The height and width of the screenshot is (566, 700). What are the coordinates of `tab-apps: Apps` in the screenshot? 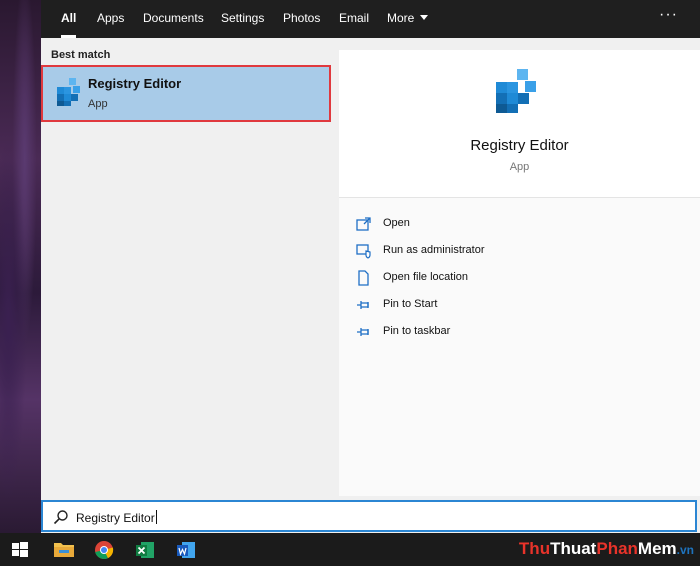 It's located at (110, 19).